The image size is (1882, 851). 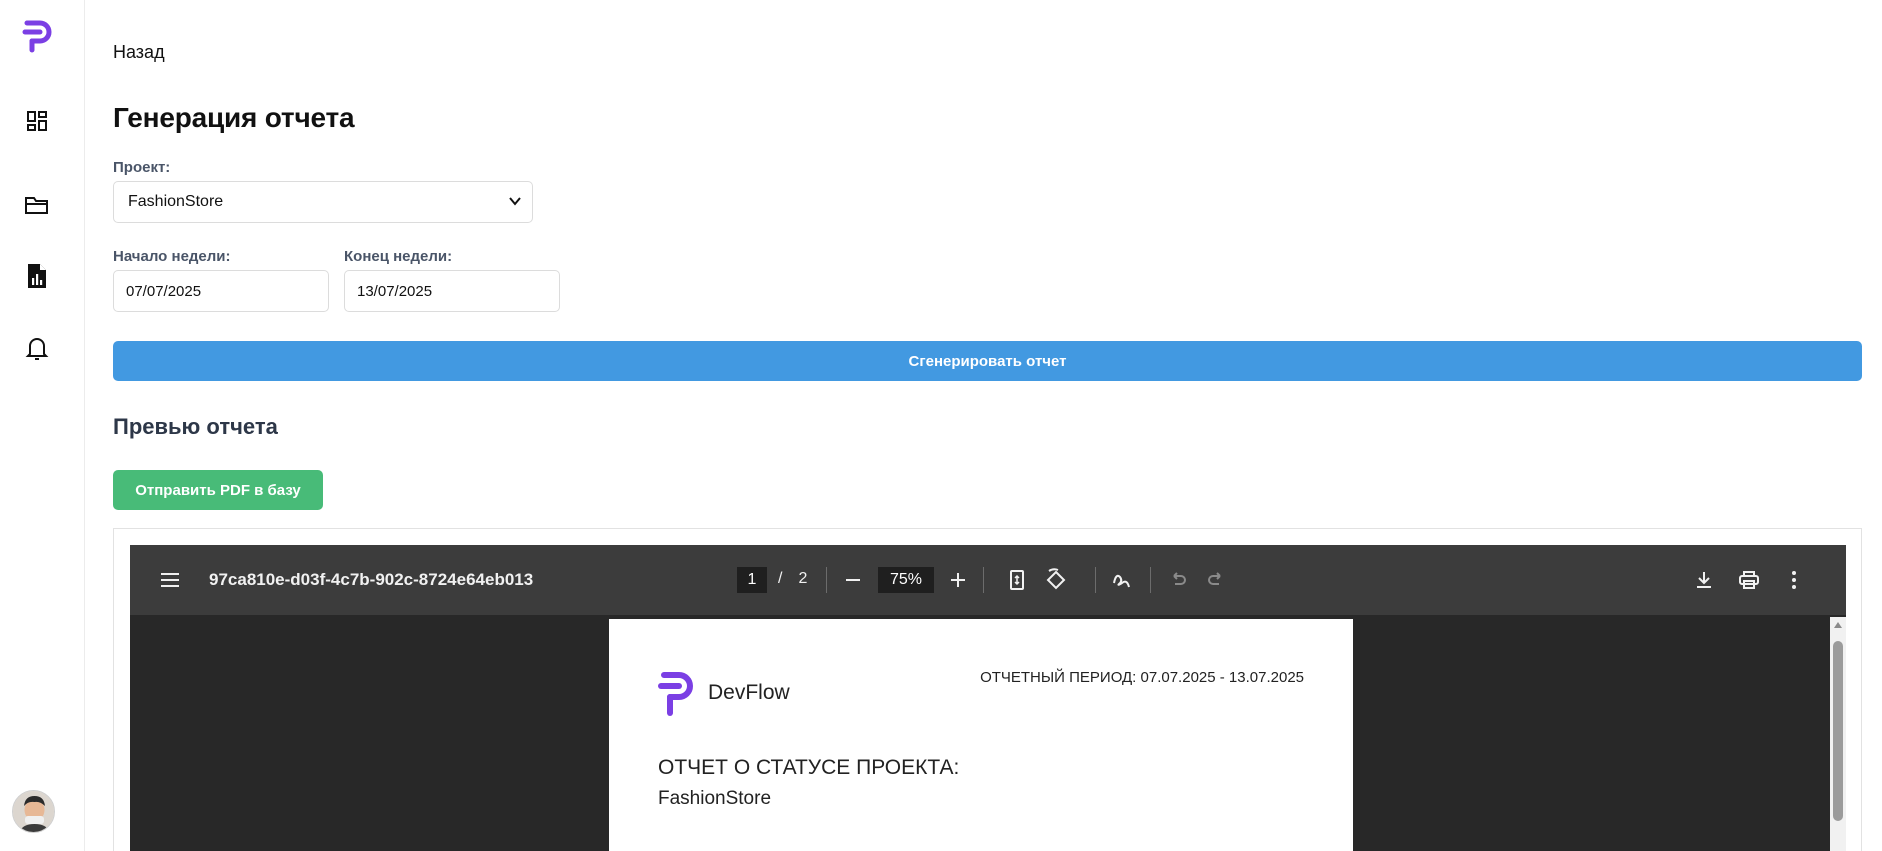 What do you see at coordinates (1794, 580) in the screenshot?
I see `more-options-icon` at bounding box center [1794, 580].